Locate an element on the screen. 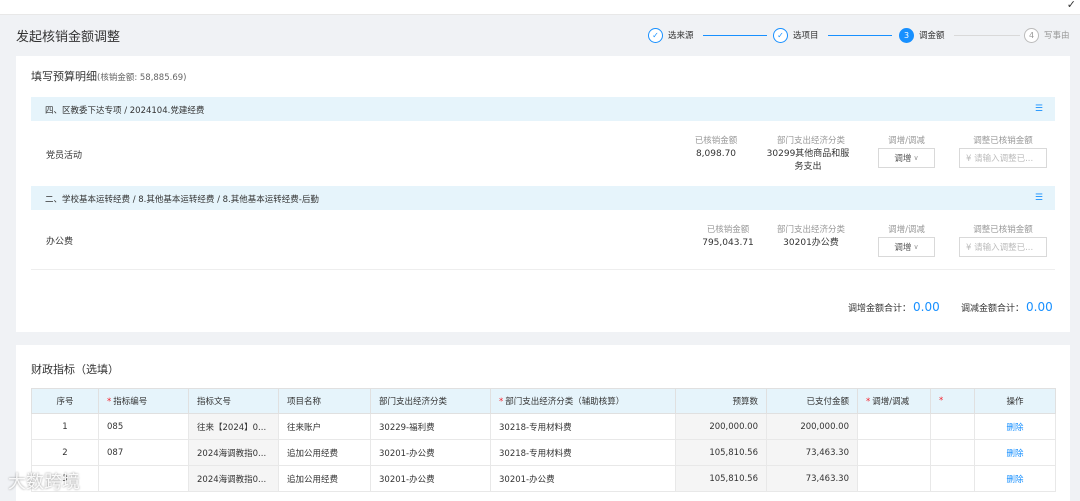  economic-category: 30201办公费 is located at coordinates (811, 243).